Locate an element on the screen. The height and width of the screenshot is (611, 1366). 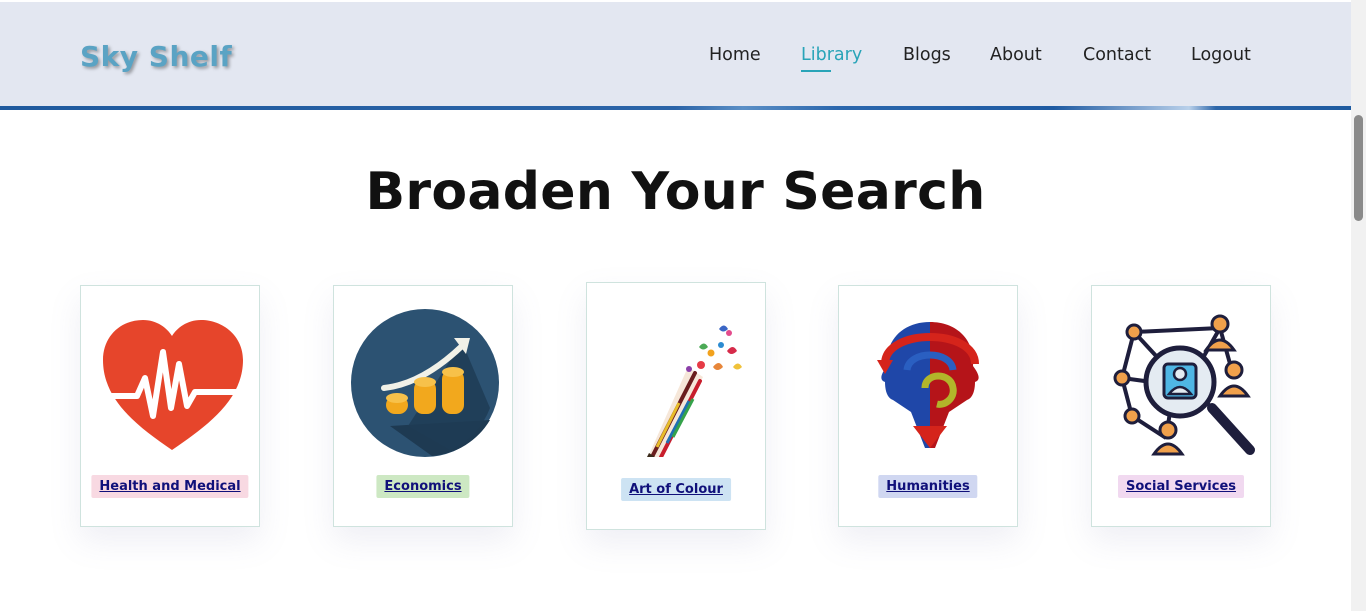
scrollbar-track is located at coordinates (1358, 305).